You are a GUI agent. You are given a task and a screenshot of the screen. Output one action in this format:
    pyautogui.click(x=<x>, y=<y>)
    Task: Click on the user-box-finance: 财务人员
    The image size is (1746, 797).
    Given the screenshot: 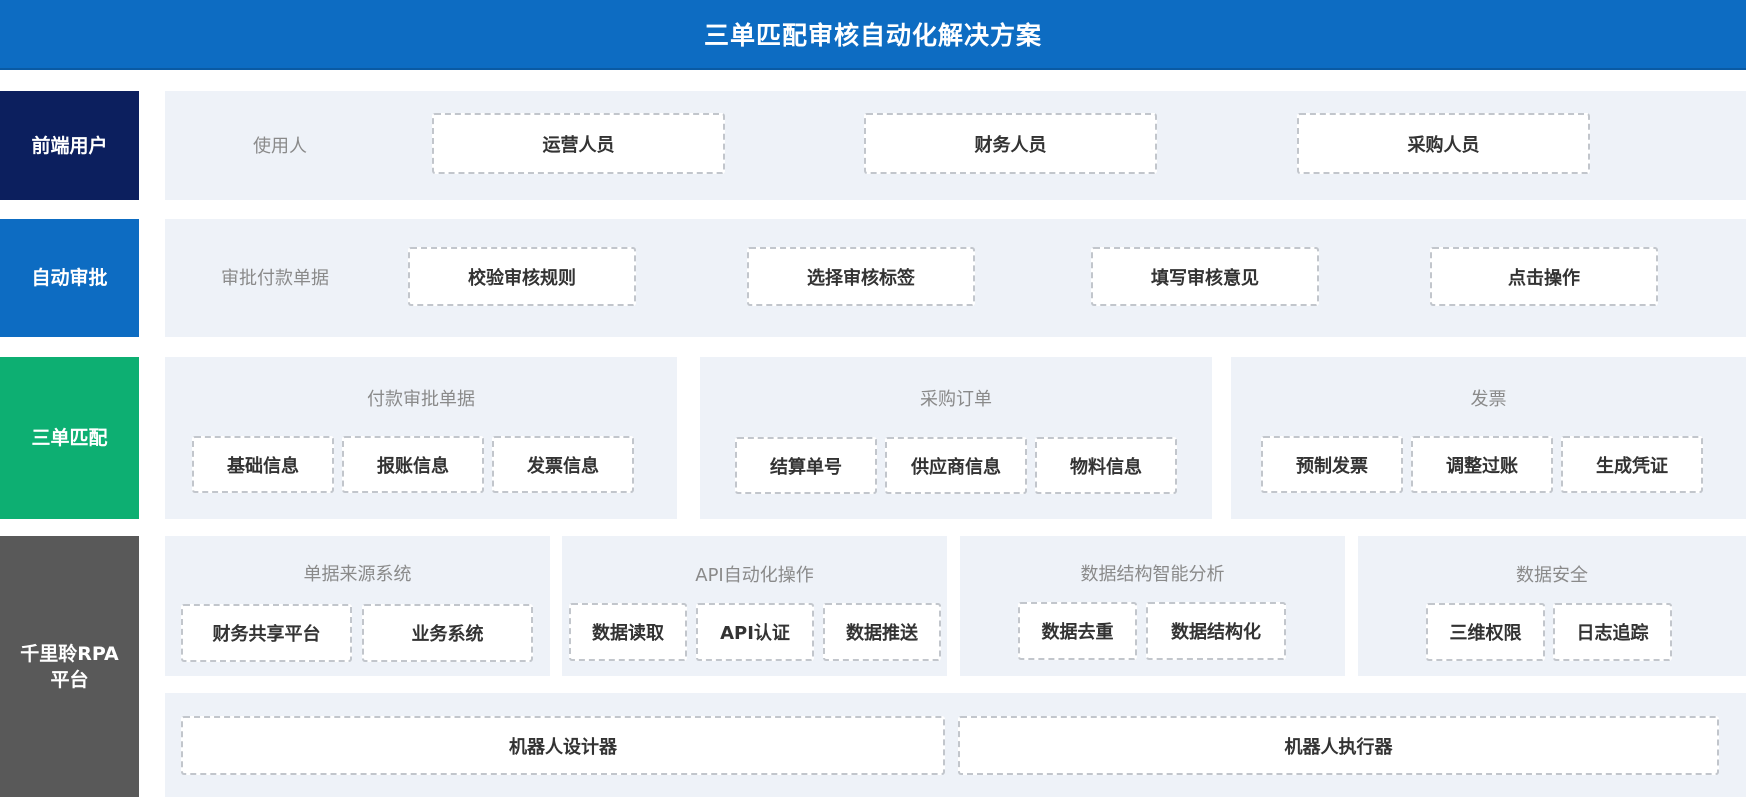 What is the action you would take?
    pyautogui.click(x=1010, y=143)
    